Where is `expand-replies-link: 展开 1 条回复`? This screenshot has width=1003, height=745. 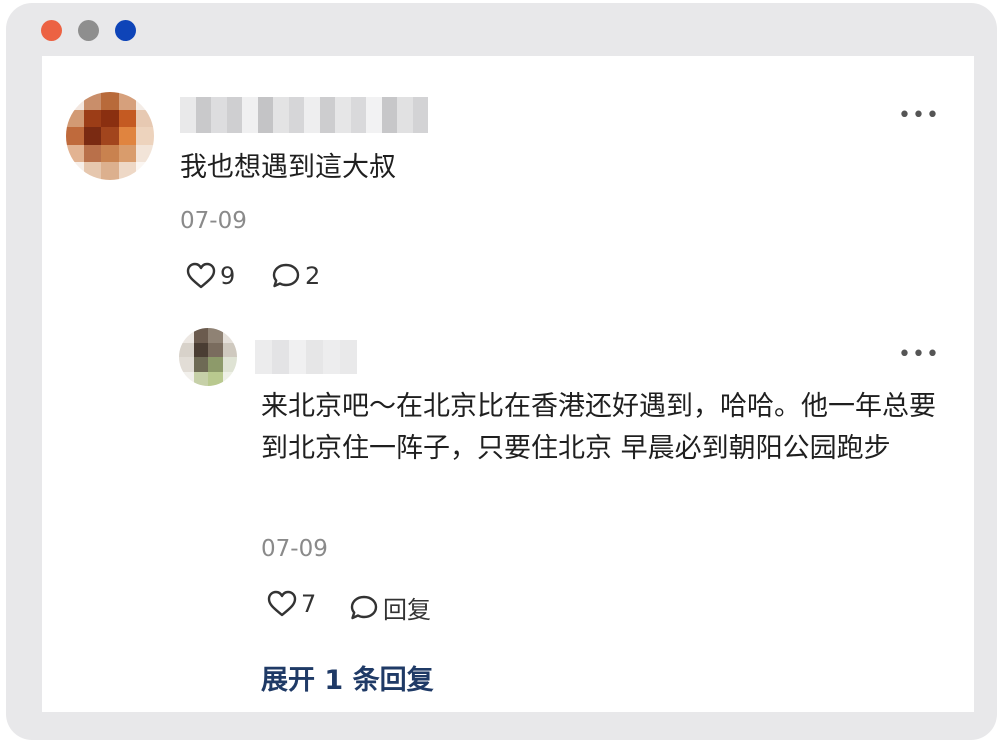
expand-replies-link: 展开 1 条回复 is located at coordinates (347, 677).